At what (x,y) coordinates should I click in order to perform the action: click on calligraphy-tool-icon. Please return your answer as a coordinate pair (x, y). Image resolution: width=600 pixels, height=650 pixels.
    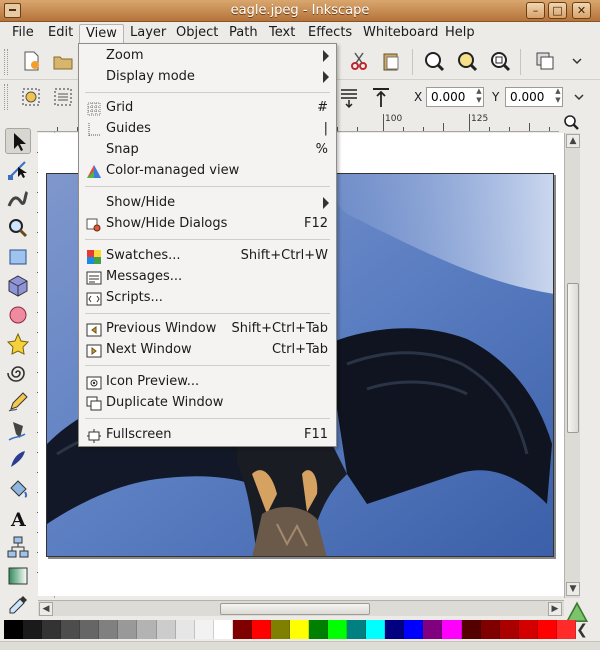
    Looking at the image, I should click on (18, 460).